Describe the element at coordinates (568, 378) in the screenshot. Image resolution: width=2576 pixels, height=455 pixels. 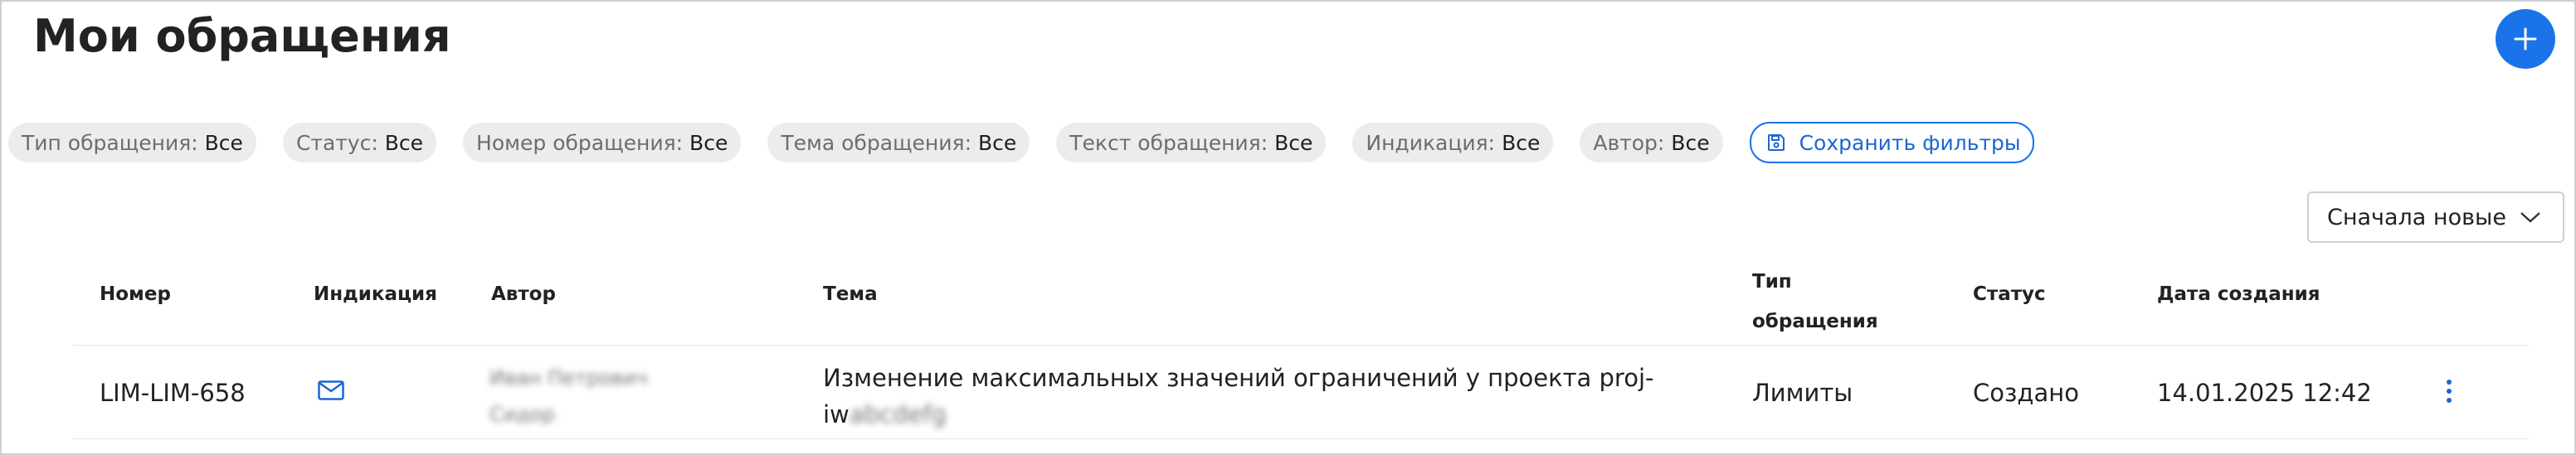
I see `author-line1: Иван Петрович` at that location.